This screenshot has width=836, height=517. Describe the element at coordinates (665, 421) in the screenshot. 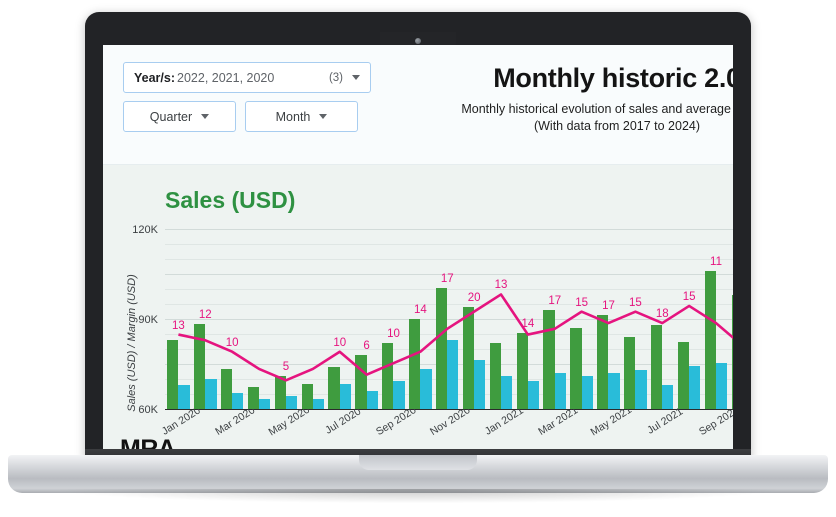

I see `x-axis-tick: Jul 2021` at that location.